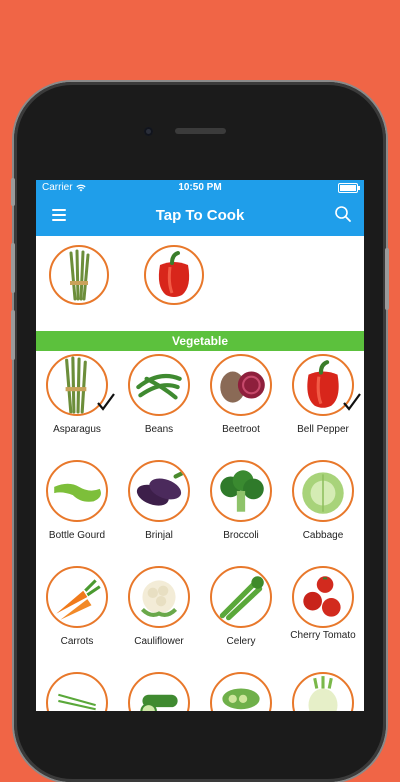 The width and height of the screenshot is (400, 782). I want to click on veg-item-beans: Beans, so click(159, 394).